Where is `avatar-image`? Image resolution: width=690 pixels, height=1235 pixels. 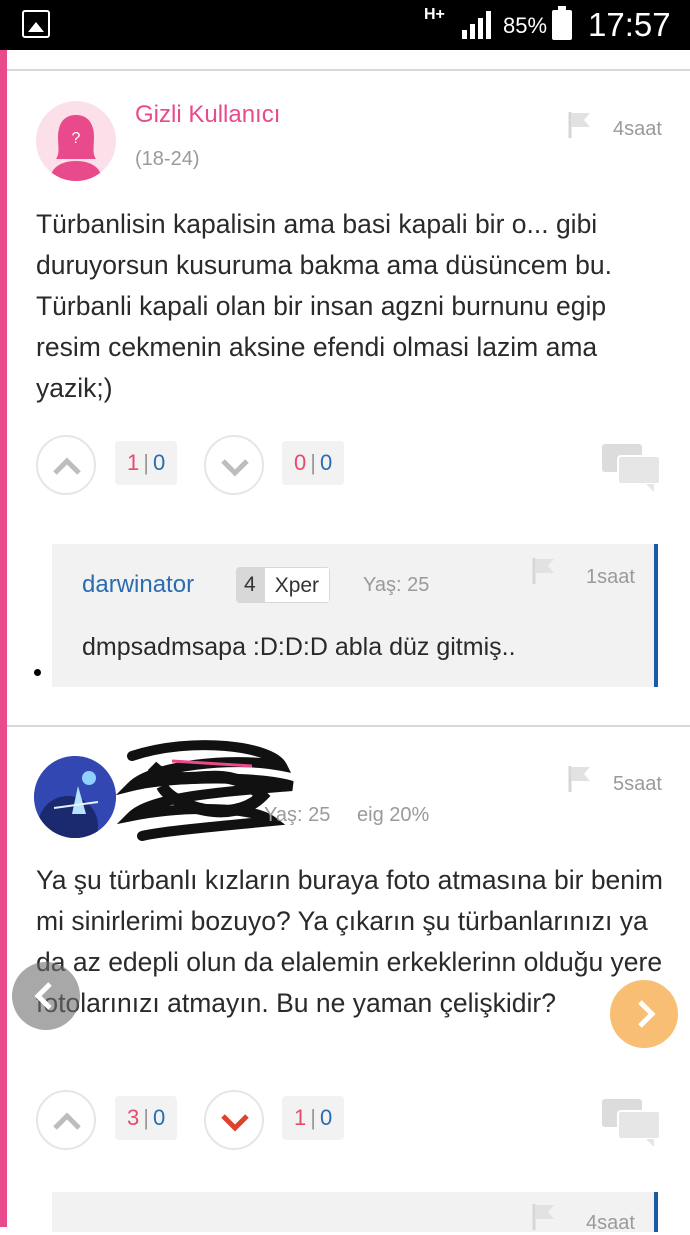
avatar-image is located at coordinates (75, 797).